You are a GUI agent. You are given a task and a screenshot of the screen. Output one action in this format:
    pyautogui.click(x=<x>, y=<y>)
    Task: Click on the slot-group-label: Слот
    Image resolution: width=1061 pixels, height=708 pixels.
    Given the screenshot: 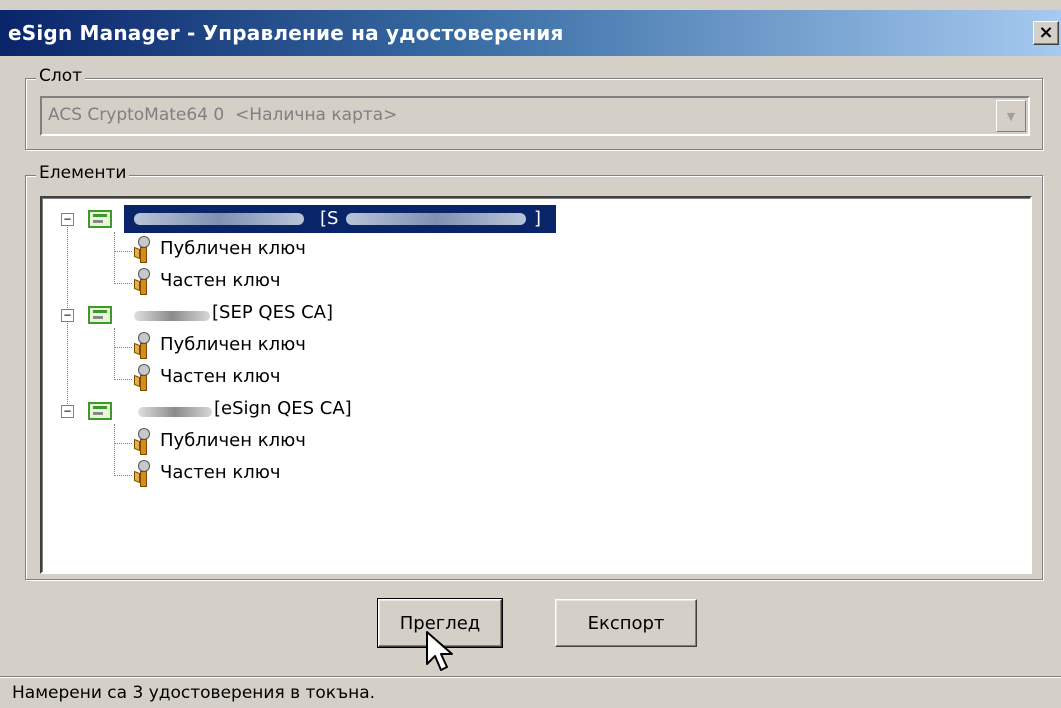 What is the action you would take?
    pyautogui.click(x=61, y=76)
    